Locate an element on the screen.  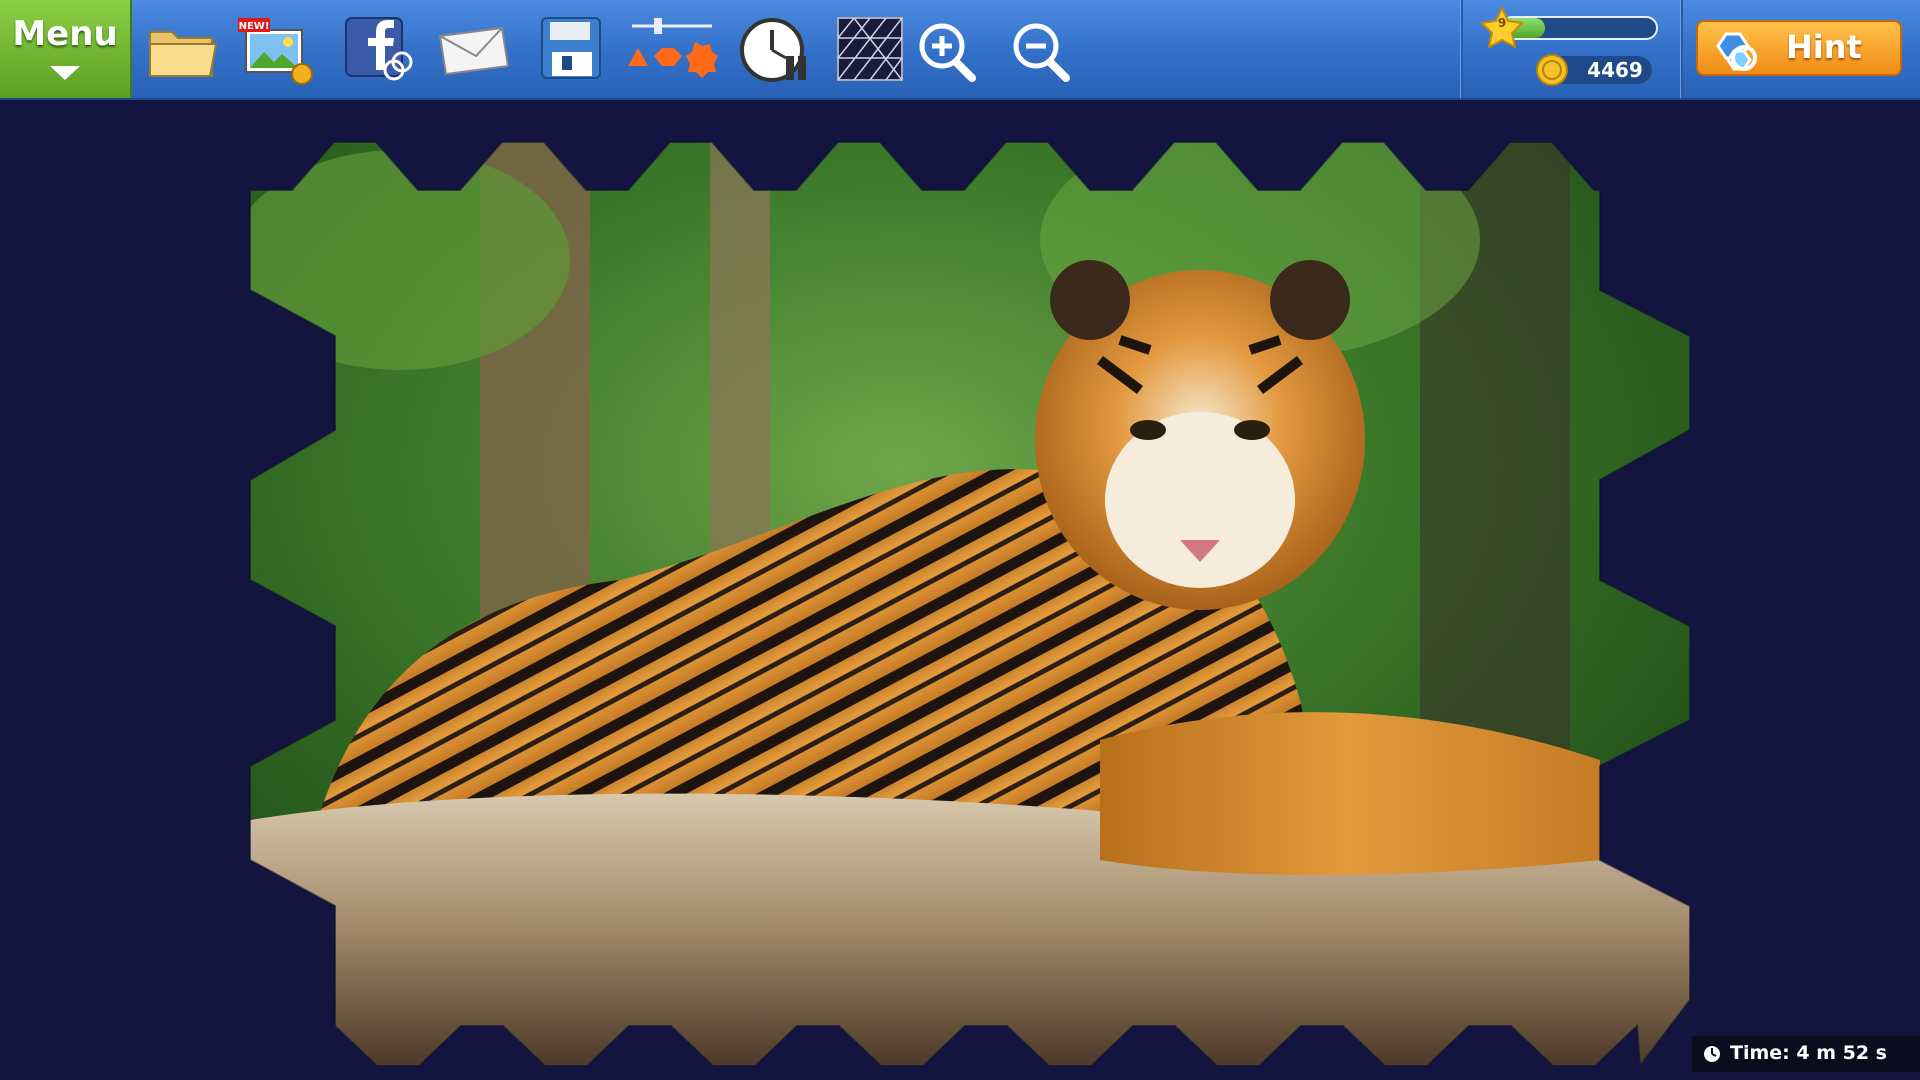
clock-icon is located at coordinates (1712, 1054).